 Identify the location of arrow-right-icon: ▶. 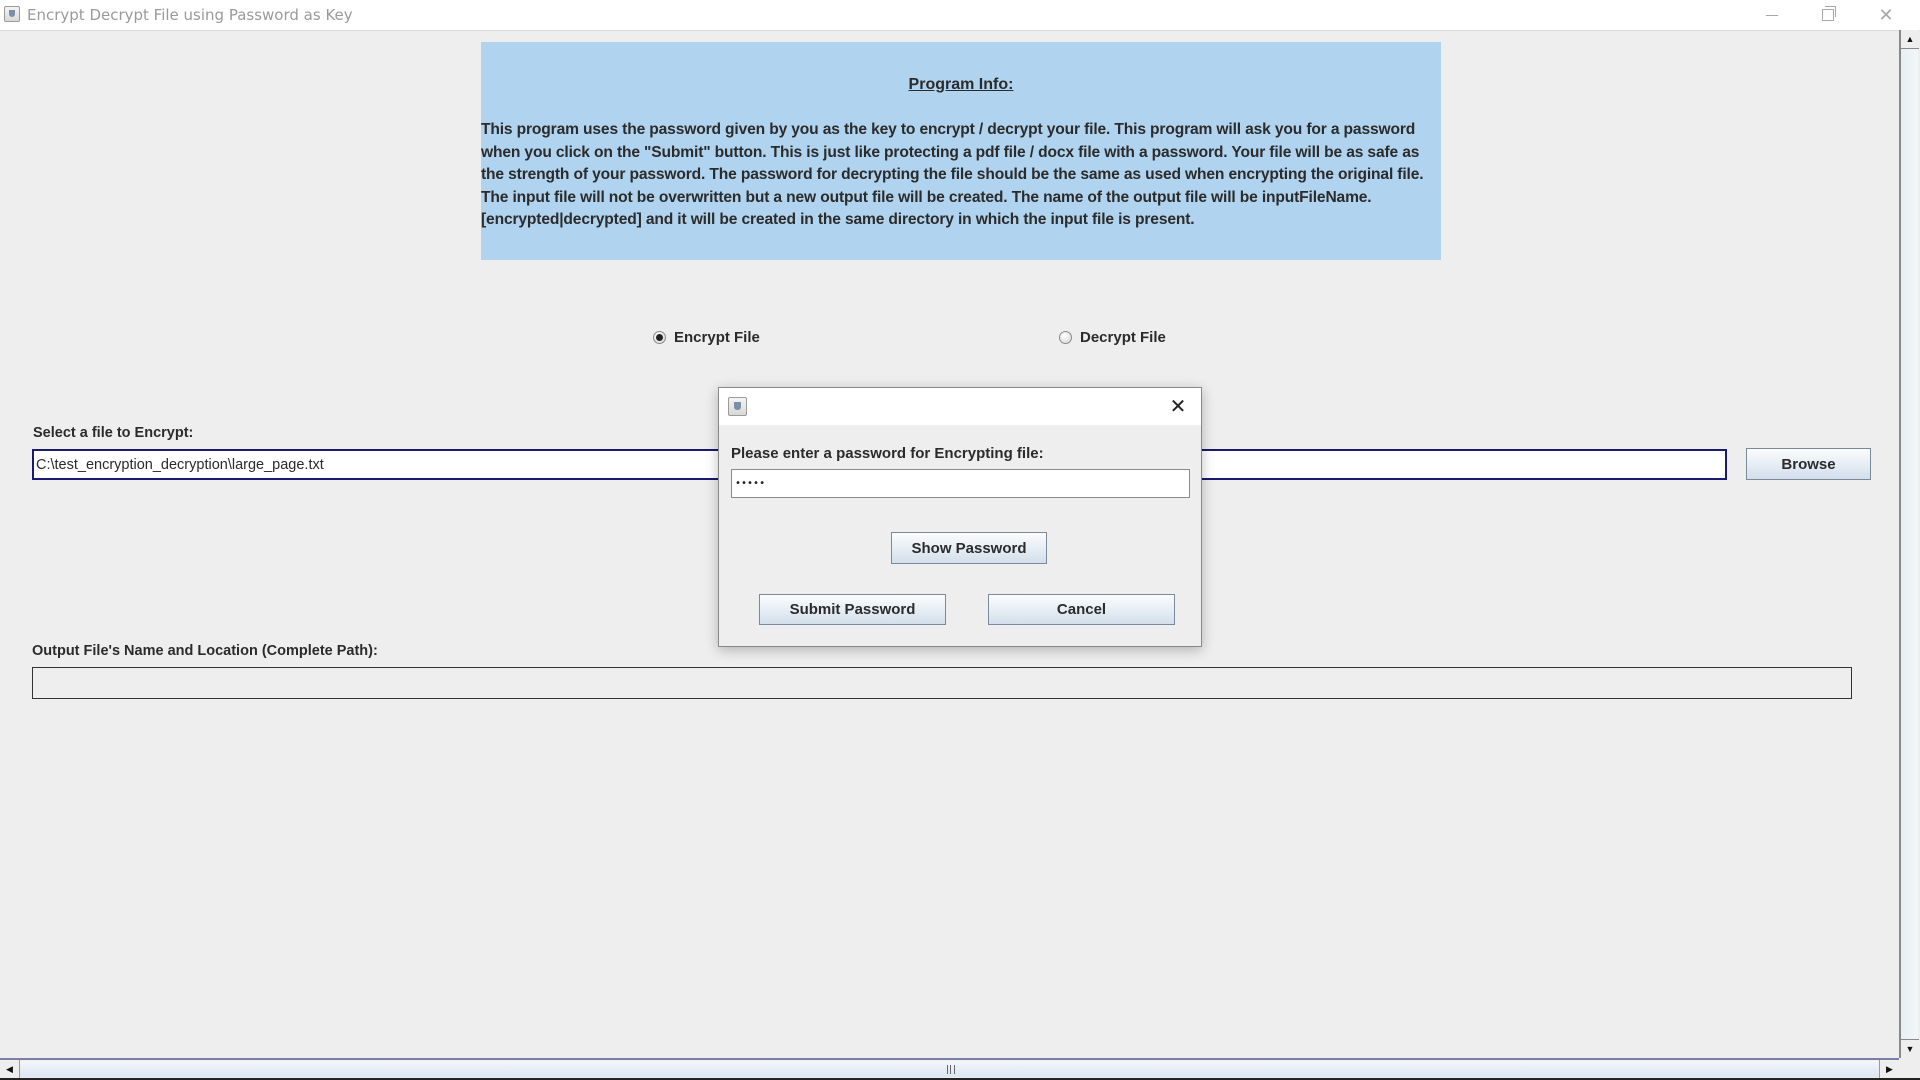
(1889, 1068).